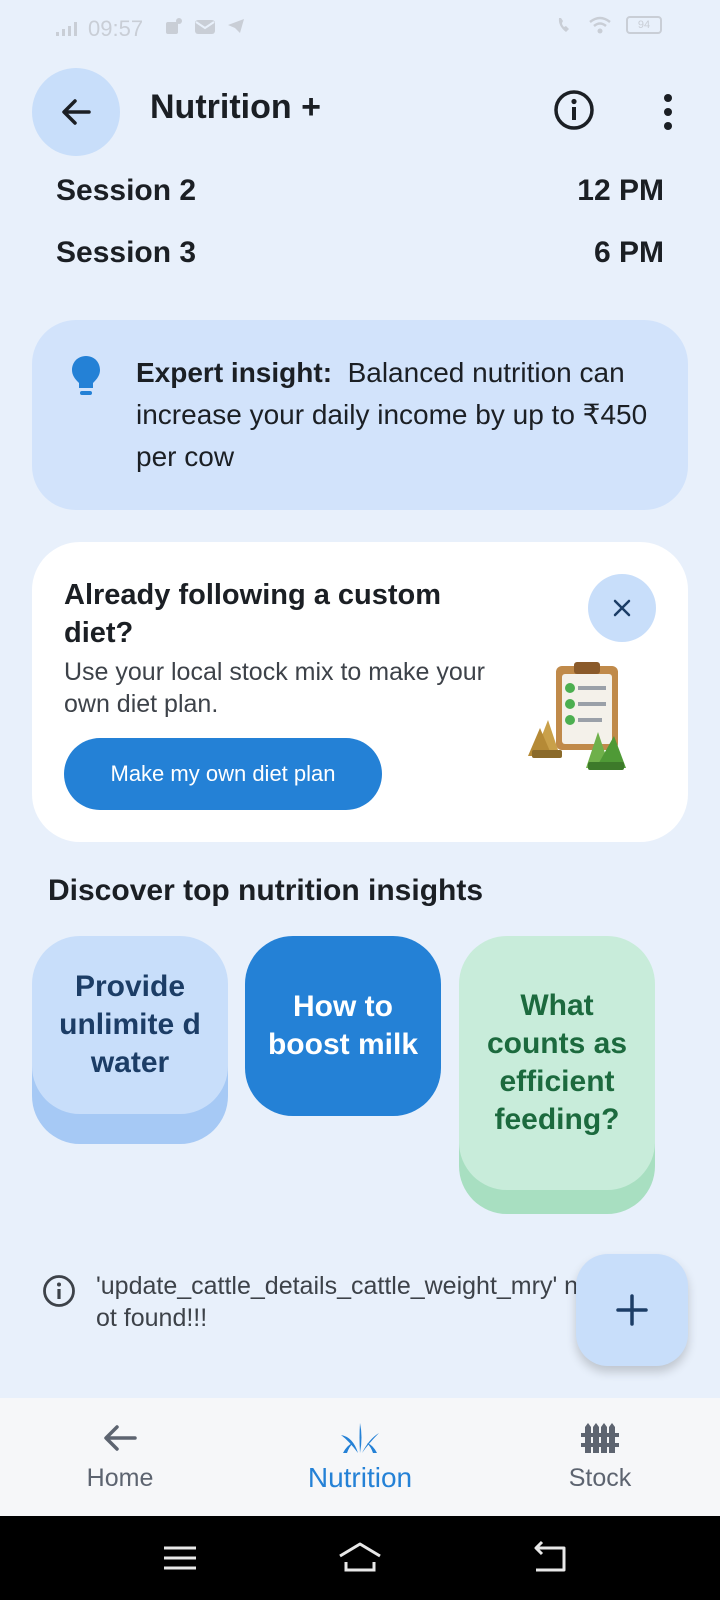 This screenshot has height=1600, width=720. What do you see at coordinates (343, 1026) in the screenshot?
I see `insight-tile-boost-milk: How to boost milk` at bounding box center [343, 1026].